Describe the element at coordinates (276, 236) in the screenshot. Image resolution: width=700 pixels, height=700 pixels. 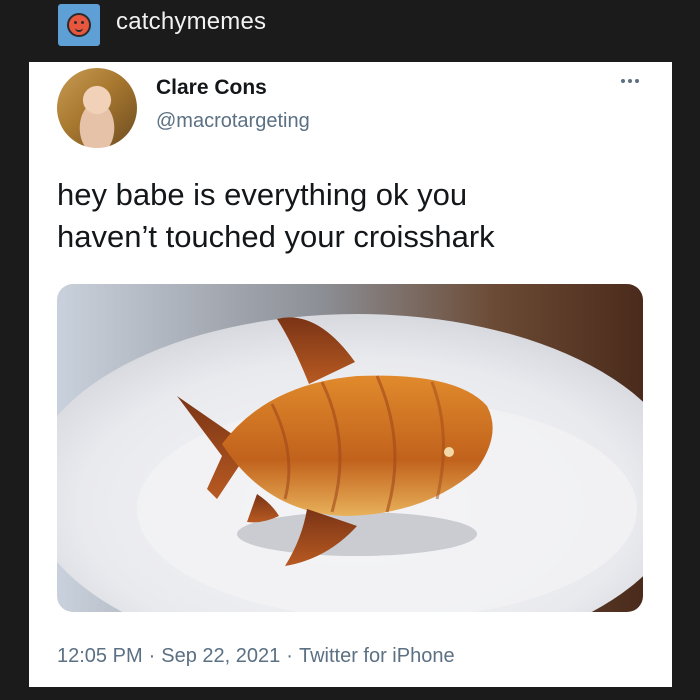
I see `tweet-text-line: haven’t touched your croisshark` at that location.